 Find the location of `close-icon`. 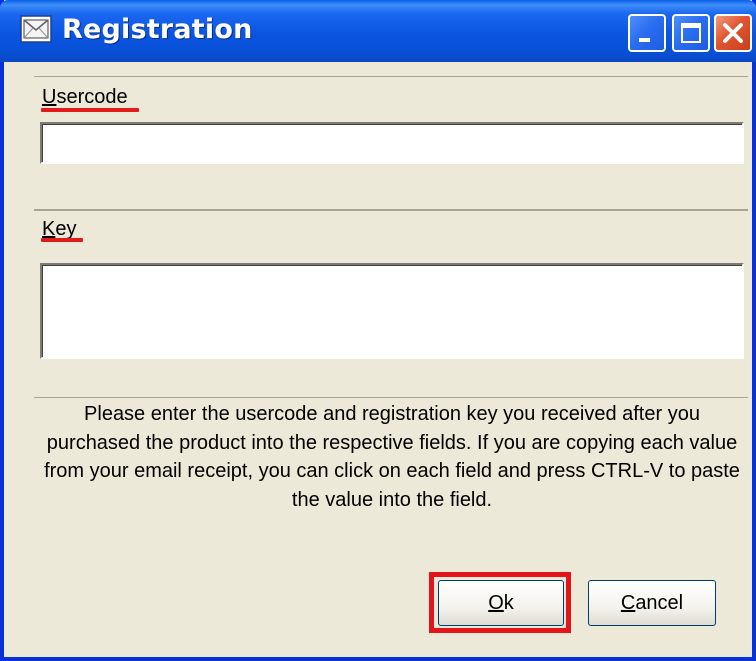

close-icon is located at coordinates (733, 33).